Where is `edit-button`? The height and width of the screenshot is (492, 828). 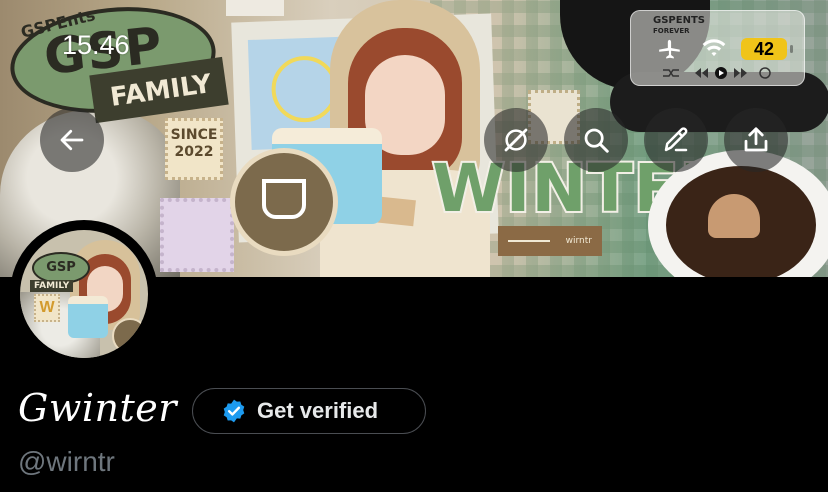 edit-button is located at coordinates (676, 140).